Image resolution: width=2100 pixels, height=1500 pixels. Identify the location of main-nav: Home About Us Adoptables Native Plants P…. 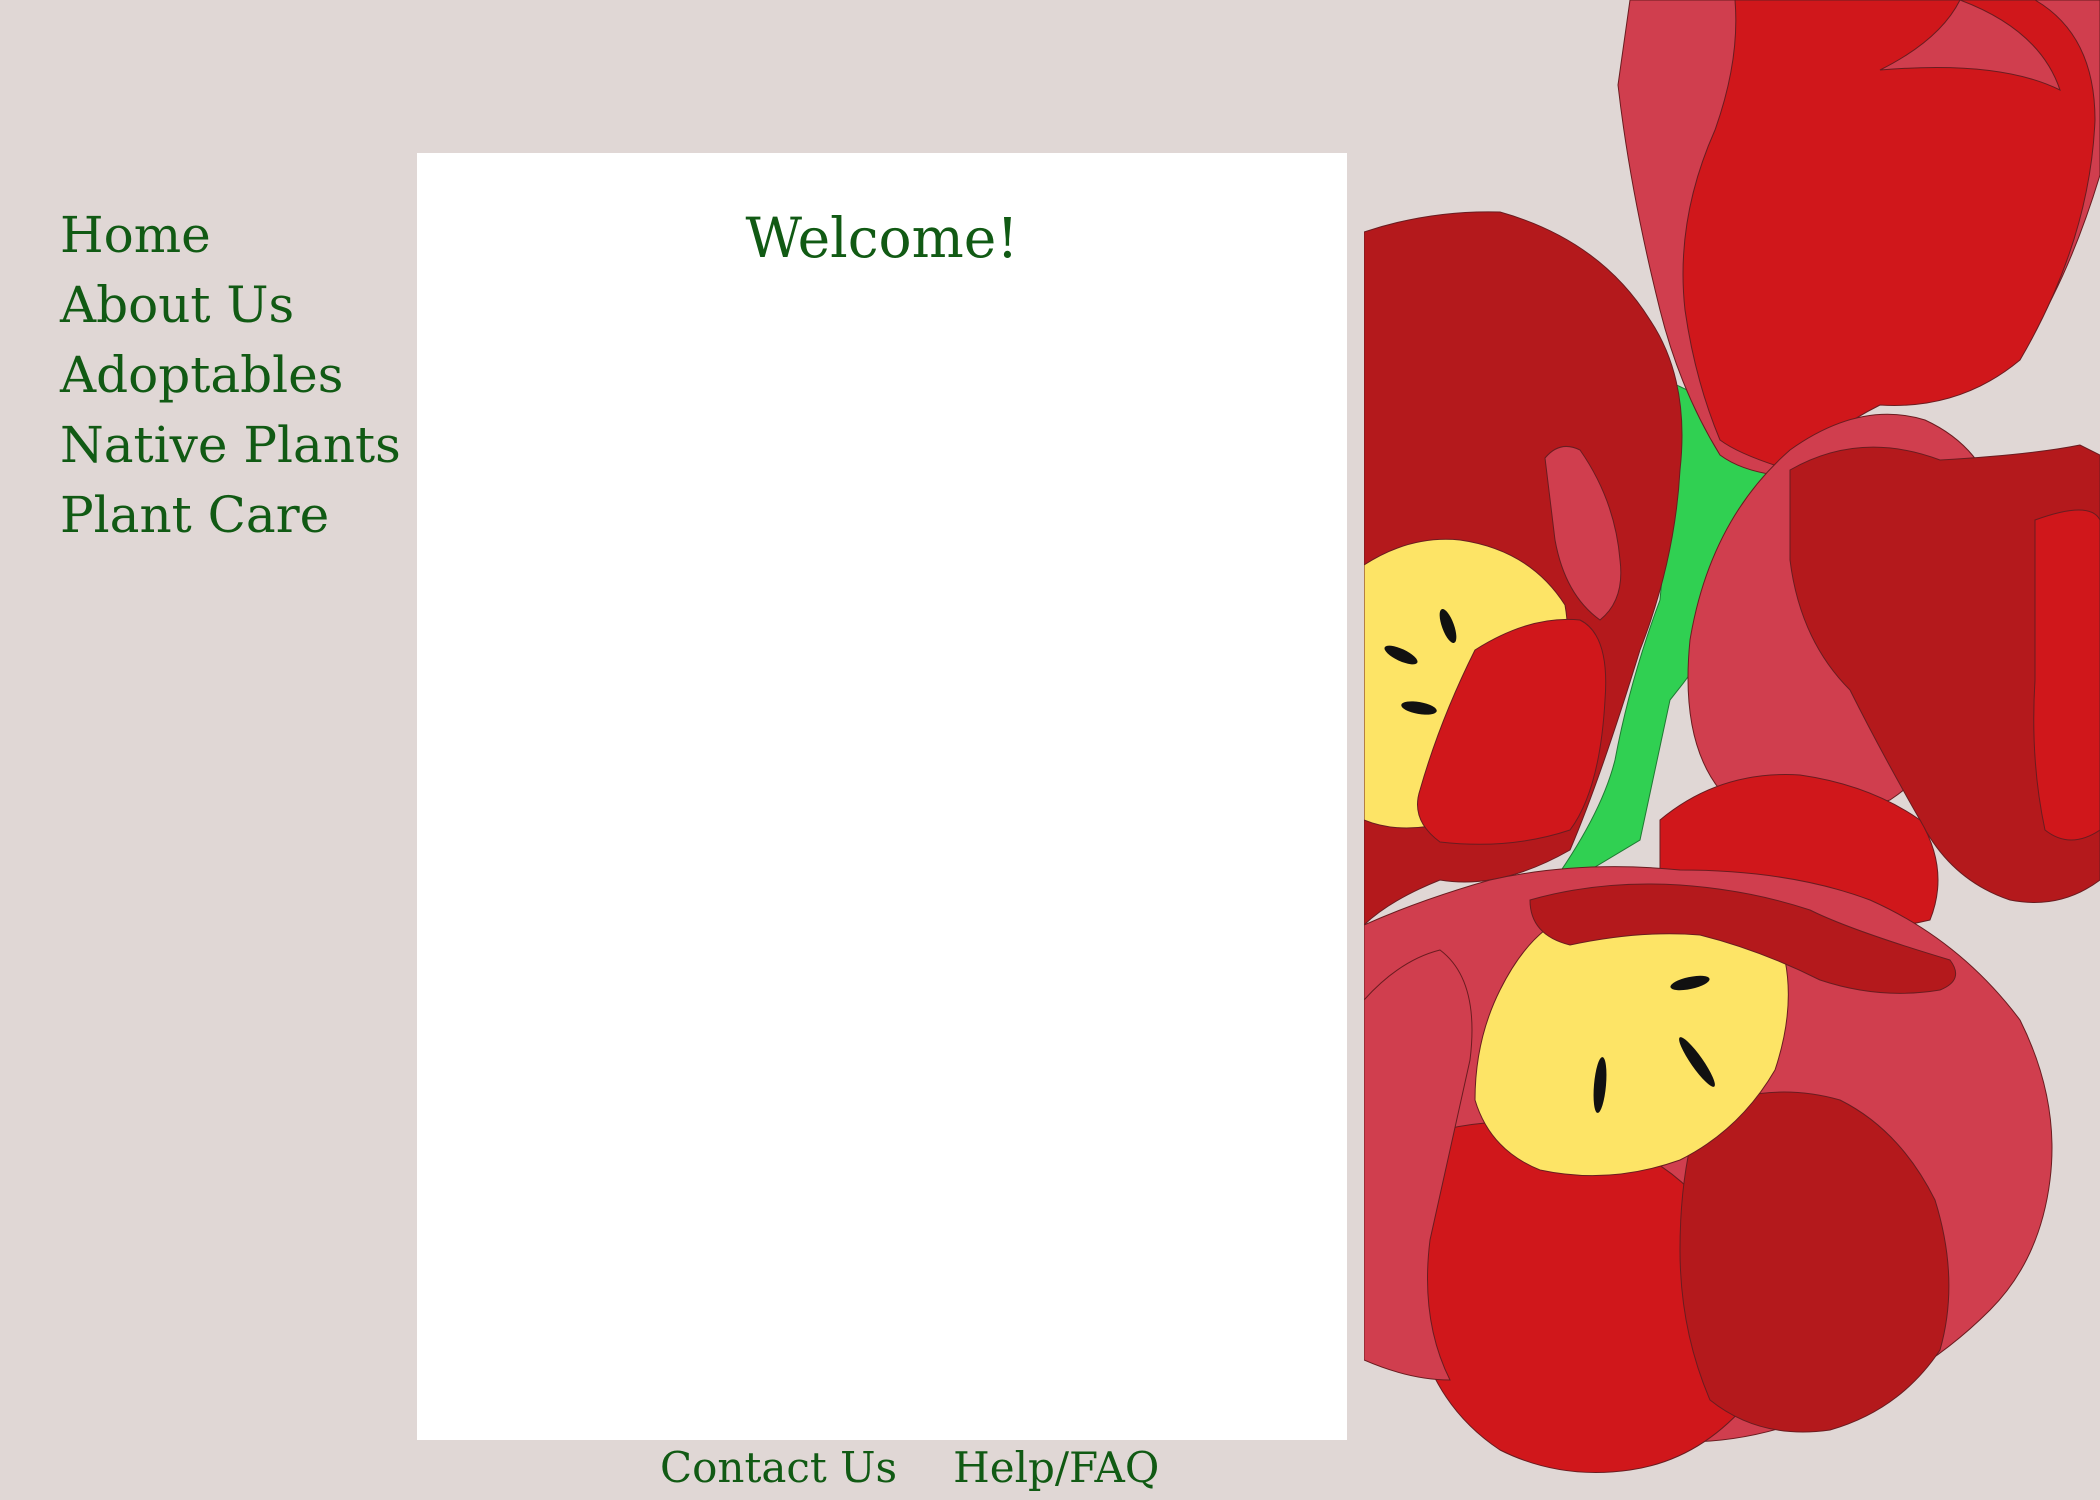
(230, 375).